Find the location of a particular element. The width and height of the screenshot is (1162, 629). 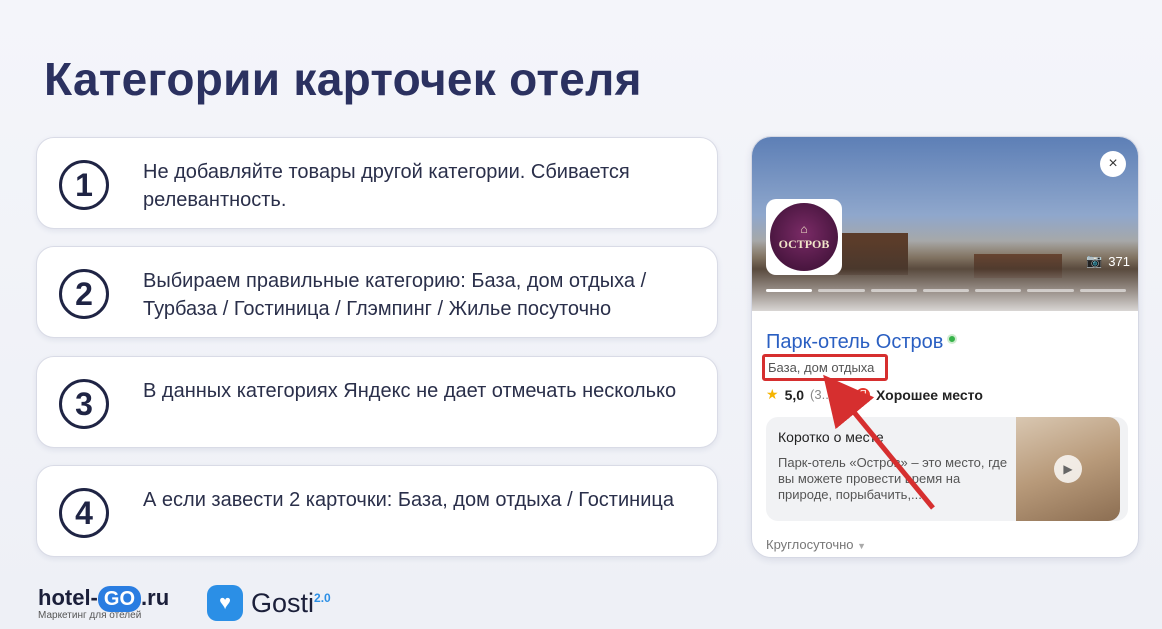

yandex-badge-icon: Я is located at coordinates (863, 394).